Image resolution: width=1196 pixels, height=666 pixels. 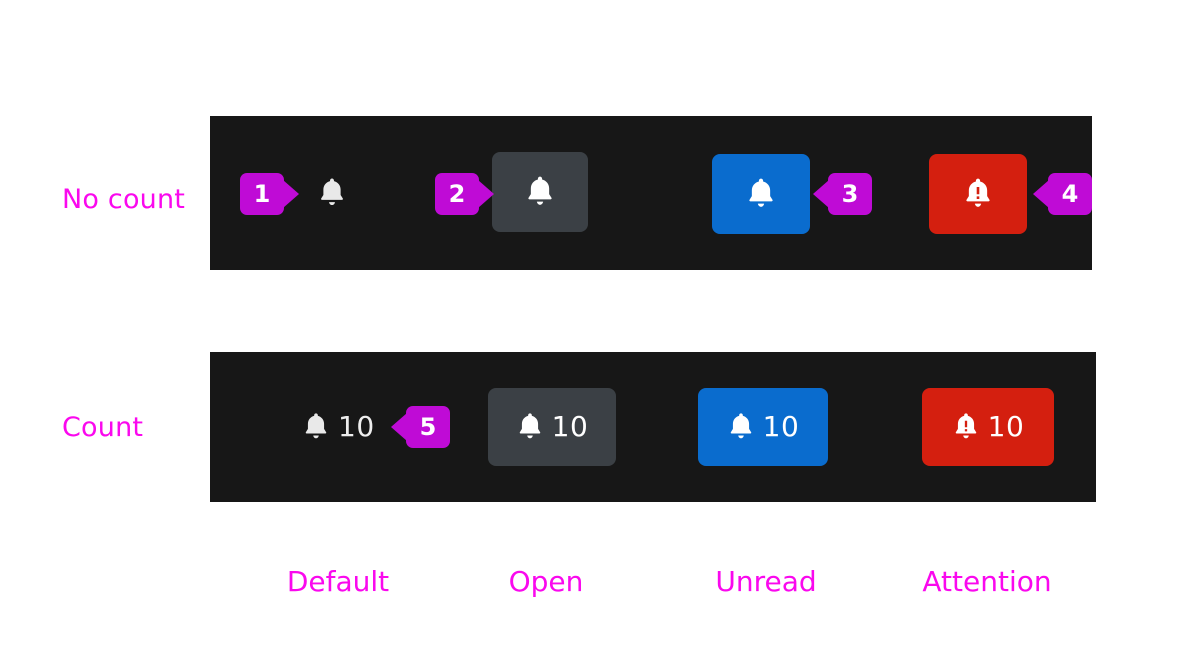 What do you see at coordinates (850, 194) in the screenshot?
I see `callout-number: 3` at bounding box center [850, 194].